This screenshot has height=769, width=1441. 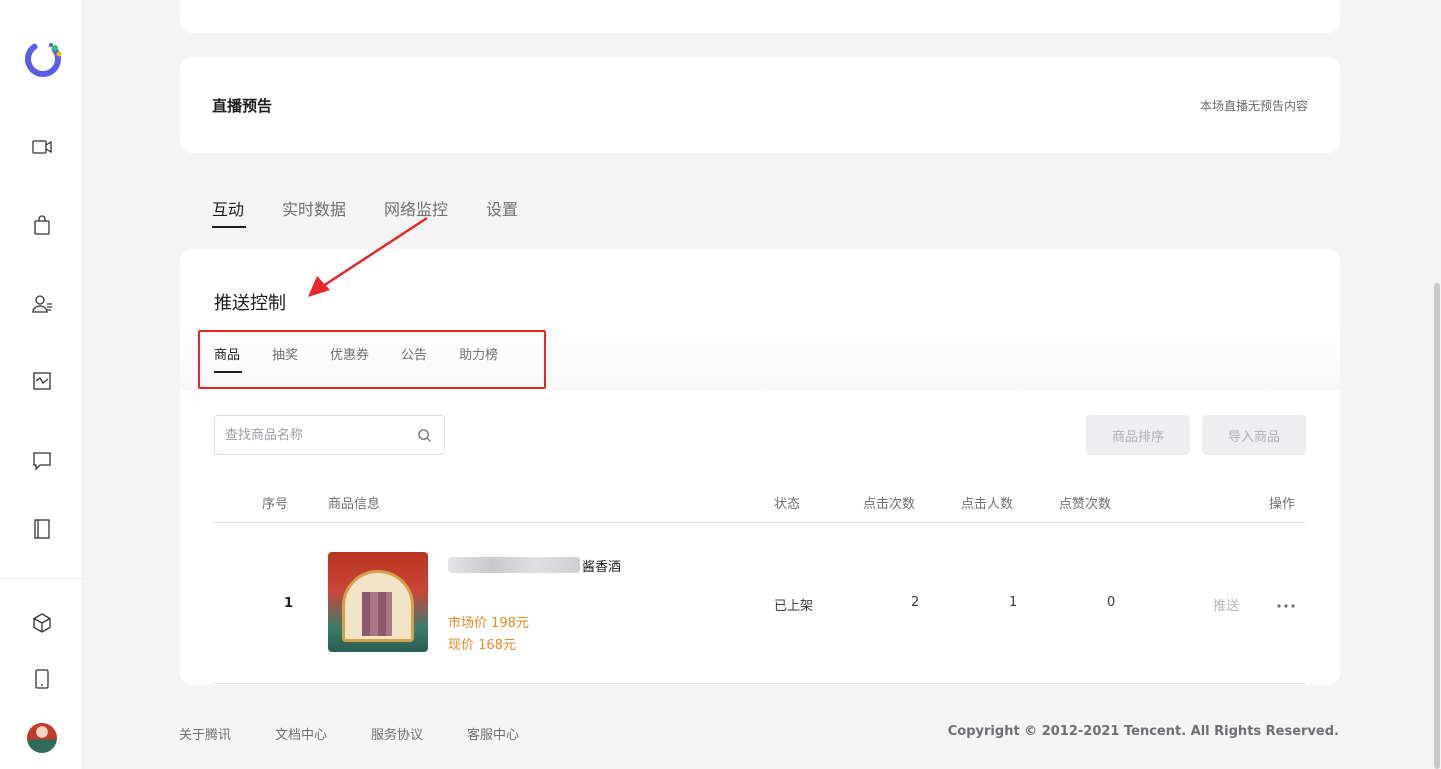 What do you see at coordinates (310, 435) in the screenshot?
I see `product-search-input` at bounding box center [310, 435].